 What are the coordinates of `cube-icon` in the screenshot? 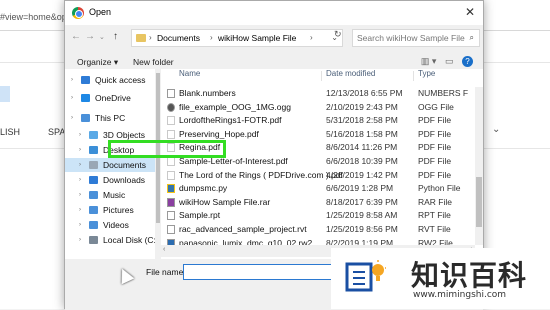 It's located at (93, 135).